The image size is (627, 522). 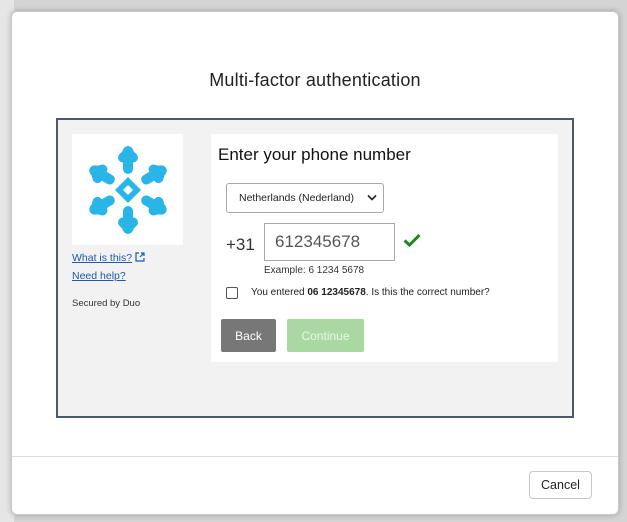 I want to click on modal-title: Multi-factor authentication, so click(x=315, y=80).